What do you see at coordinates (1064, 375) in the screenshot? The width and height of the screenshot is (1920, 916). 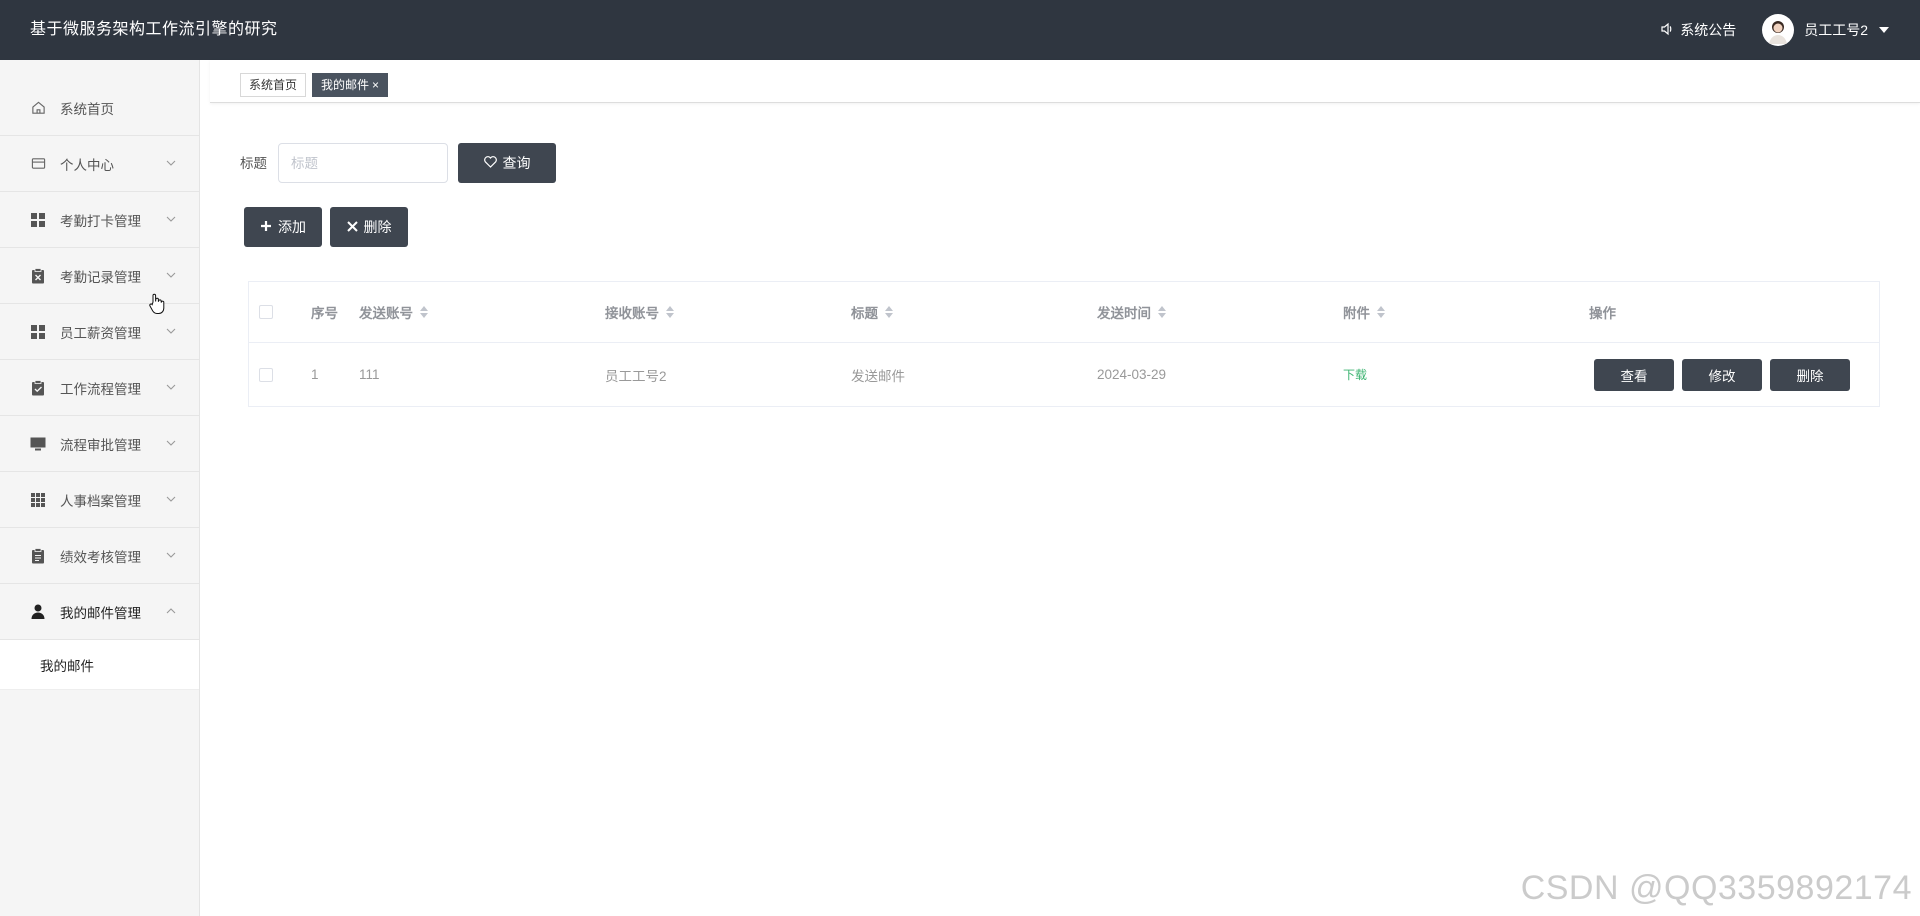 I see `table-row: 1 111 员工工号2 发送邮件 2024-03-29 下载 查看 修改 删除` at bounding box center [1064, 375].